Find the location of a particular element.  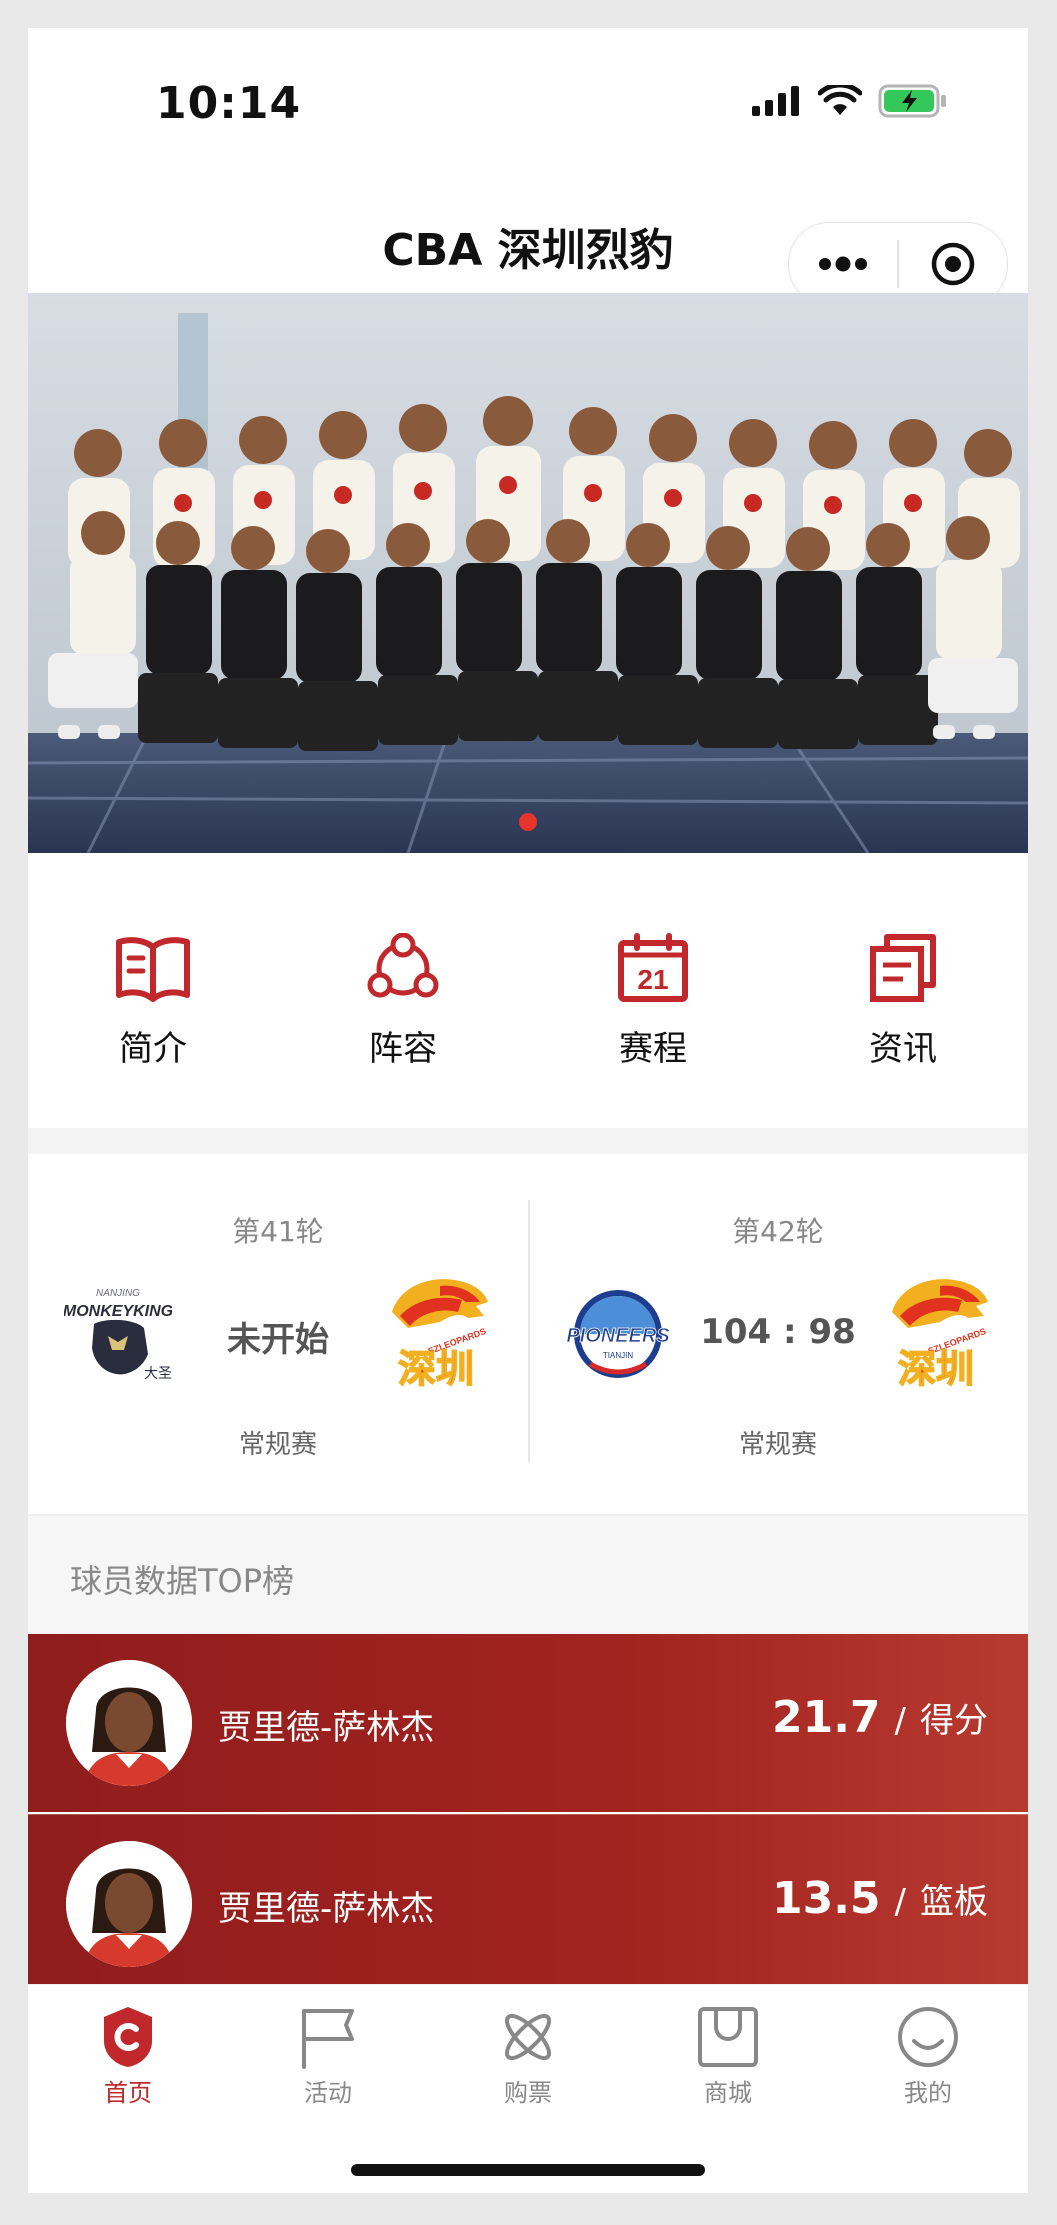

toplist-title: 球员数据TOP榜 is located at coordinates (182, 1581).